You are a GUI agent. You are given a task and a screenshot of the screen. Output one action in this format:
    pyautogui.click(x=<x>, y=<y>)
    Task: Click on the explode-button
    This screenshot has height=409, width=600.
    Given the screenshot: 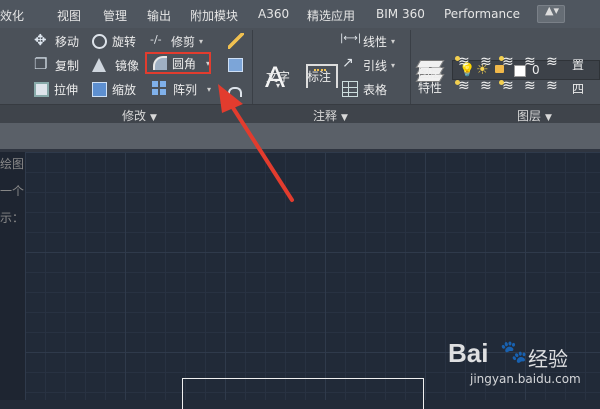 What is the action you would take?
    pyautogui.click(x=238, y=65)
    